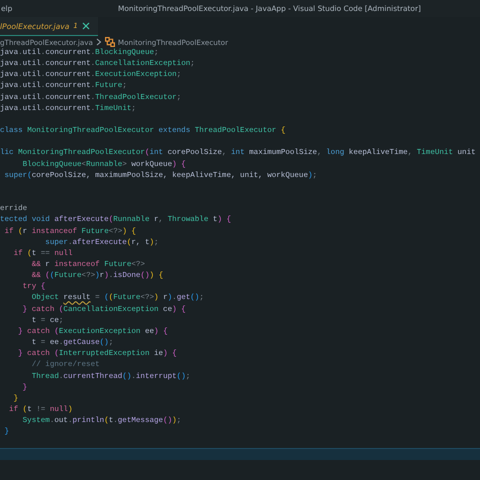  What do you see at coordinates (86, 26) in the screenshot?
I see `close-icon` at bounding box center [86, 26].